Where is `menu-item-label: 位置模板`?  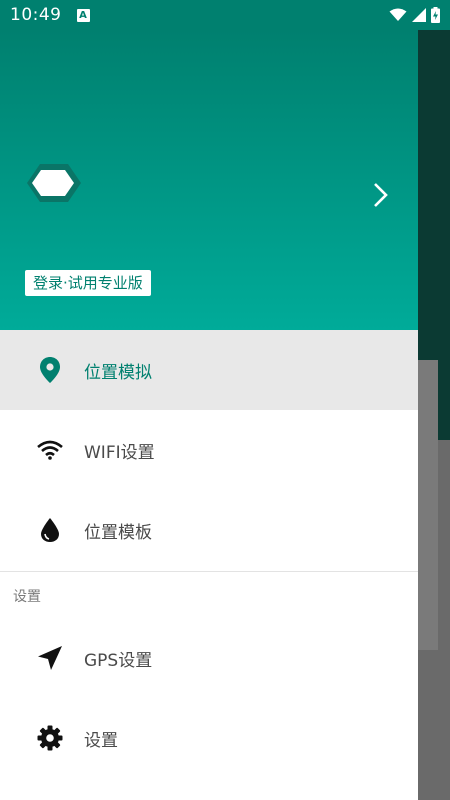 menu-item-label: 位置模板 is located at coordinates (118, 532).